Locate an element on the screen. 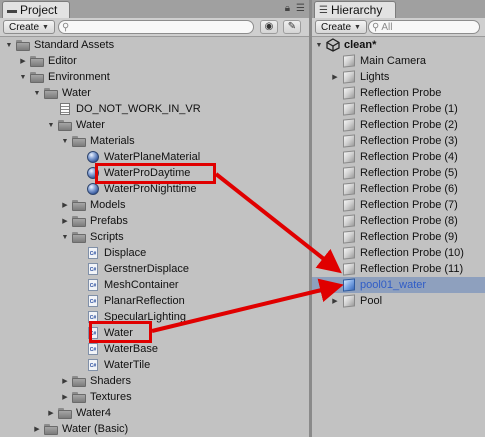 The height and width of the screenshot is (437, 485). scene-row: ▼ clean* is located at coordinates (398, 45).